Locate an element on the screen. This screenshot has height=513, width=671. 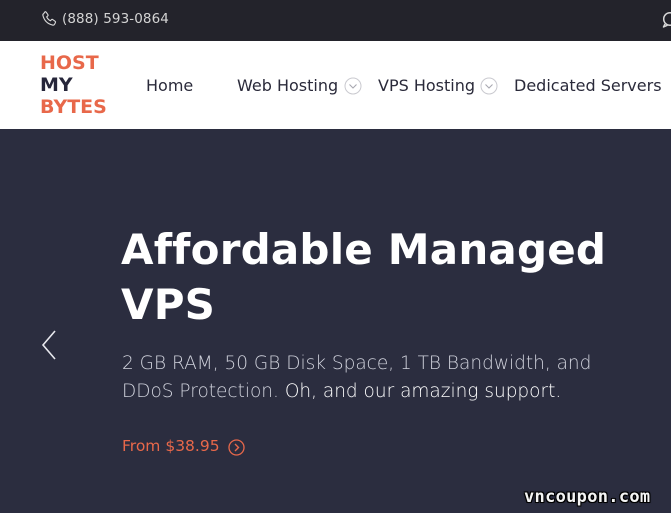
hero-subtitle-support: Oh, and our amazing support. is located at coordinates (423, 391).